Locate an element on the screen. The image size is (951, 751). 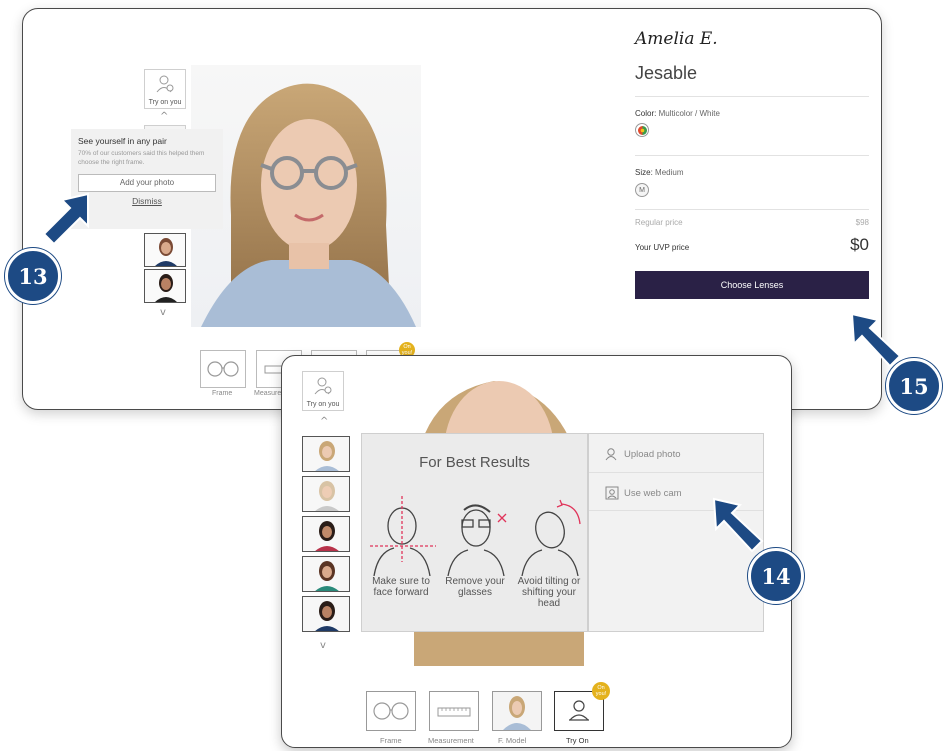
remove-glasses-icon is located at coordinates (477, 540).